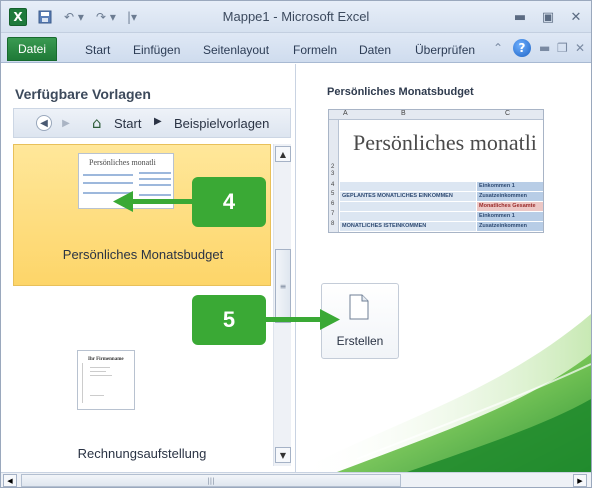  I want to click on minimize-icon: ▬, so click(520, 17).